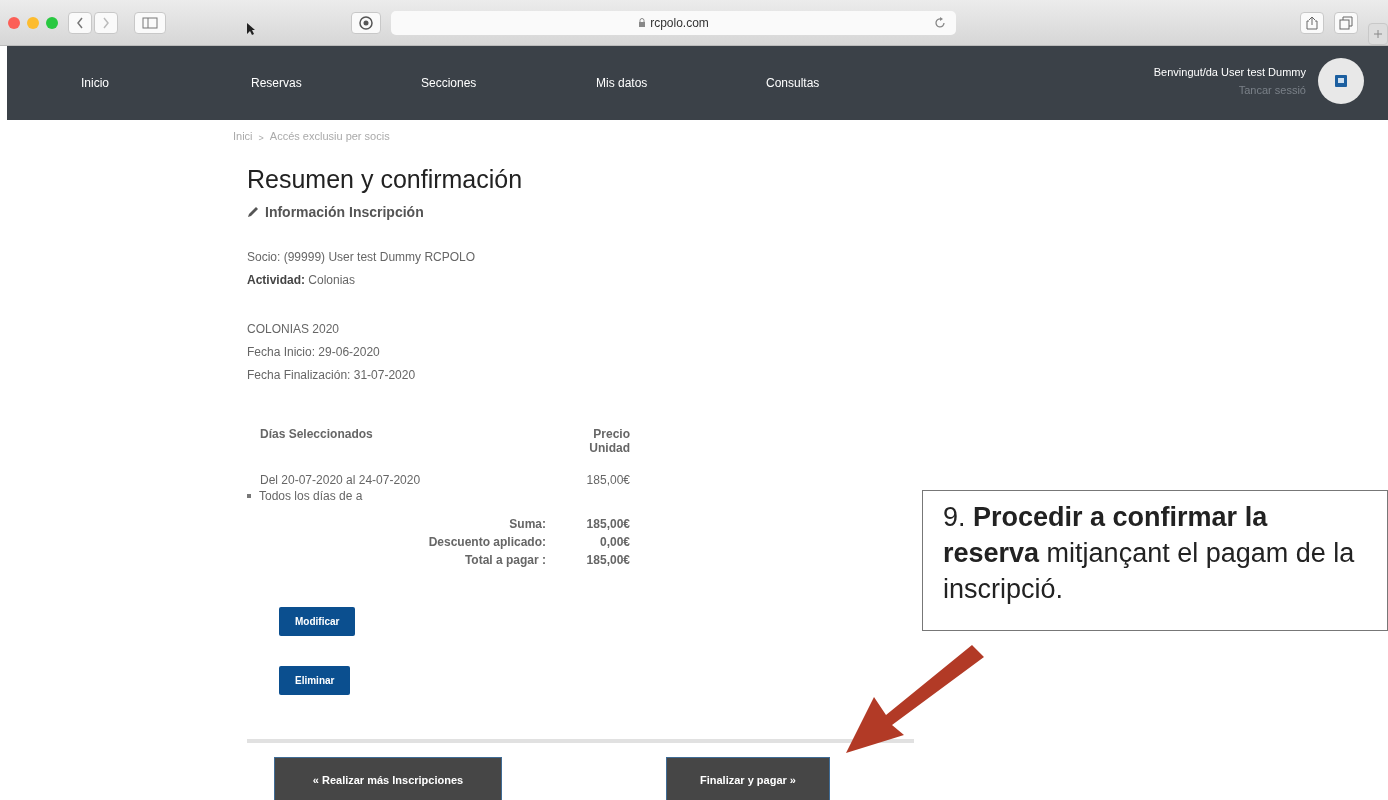  Describe the element at coordinates (33, 22) in the screenshot. I see `minimize-dot` at that location.